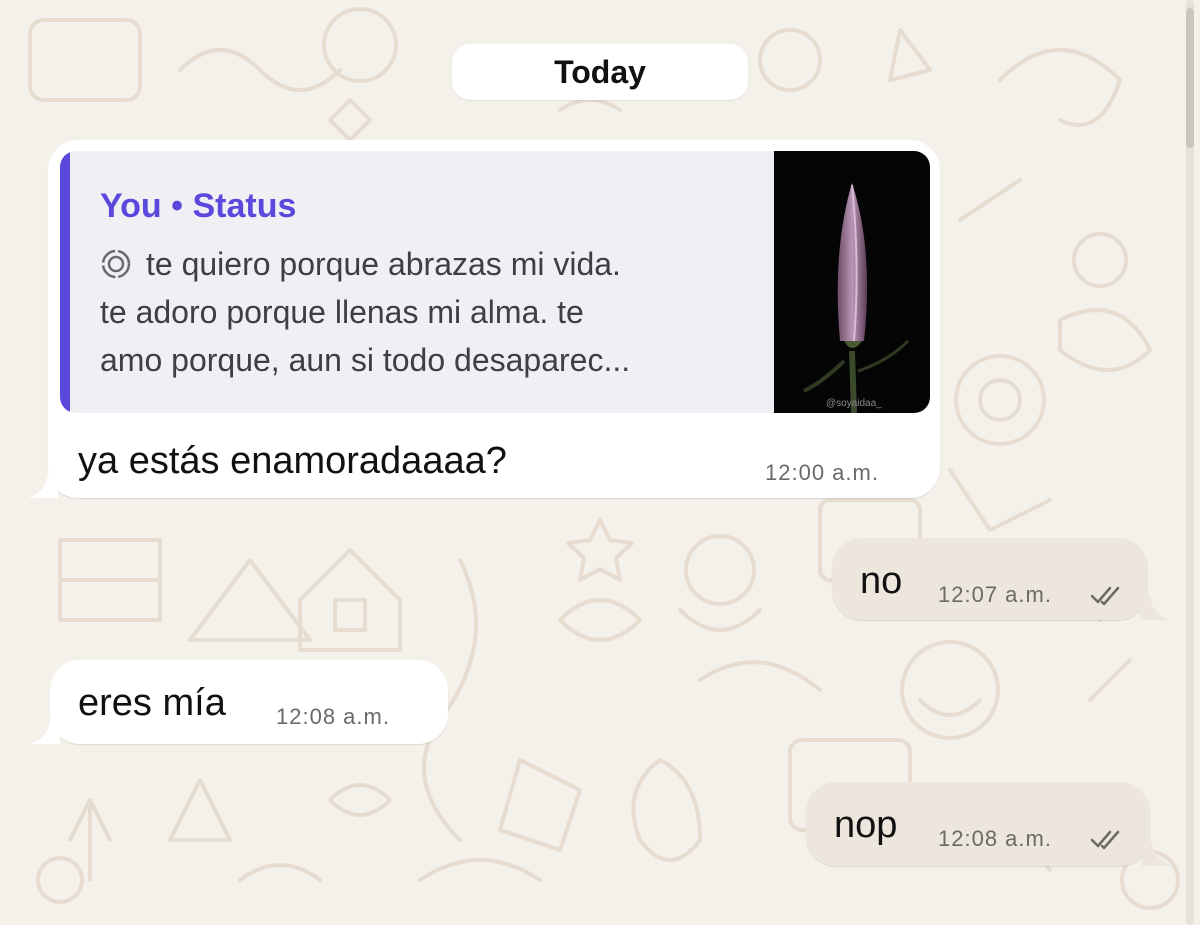  Describe the element at coordinates (65, 282) in the screenshot. I see `quote-accent-bar` at that location.